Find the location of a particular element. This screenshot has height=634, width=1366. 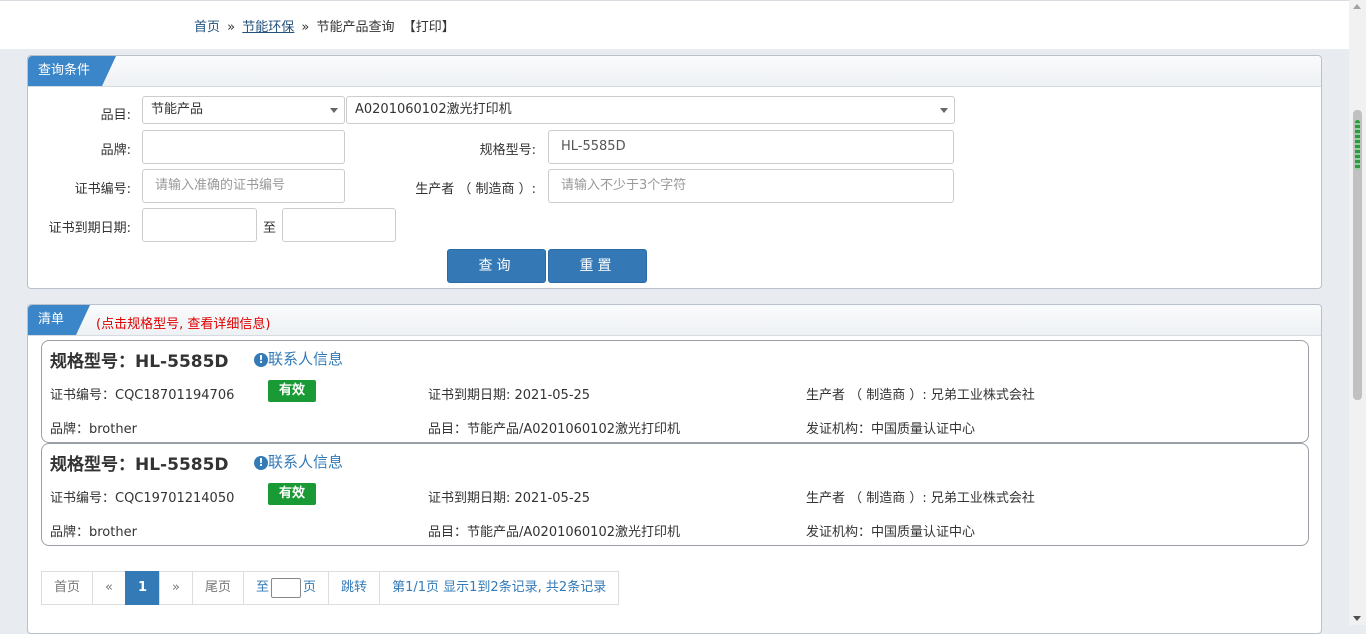

first-page-button: 首页 is located at coordinates (67, 588).